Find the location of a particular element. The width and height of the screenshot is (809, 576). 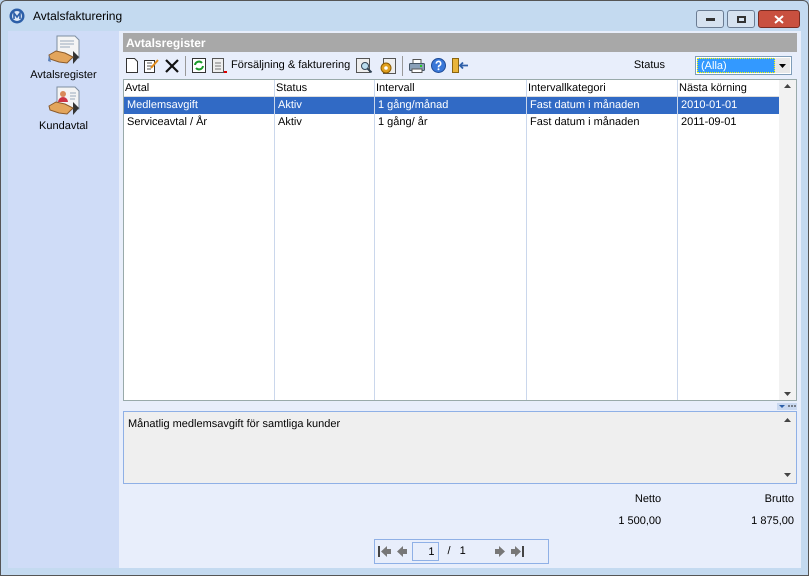

page-input: 1 is located at coordinates (425, 551).